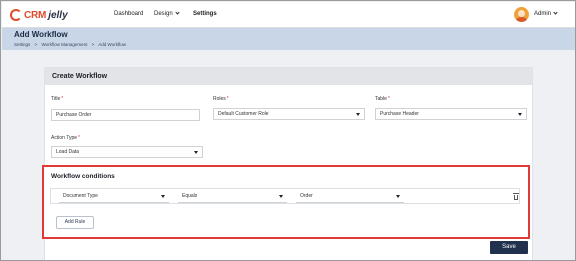 This screenshot has width=576, height=261. Describe the element at coordinates (64, 44) in the screenshot. I see `breadcrumb-workflow-management: Workflow Management` at that location.